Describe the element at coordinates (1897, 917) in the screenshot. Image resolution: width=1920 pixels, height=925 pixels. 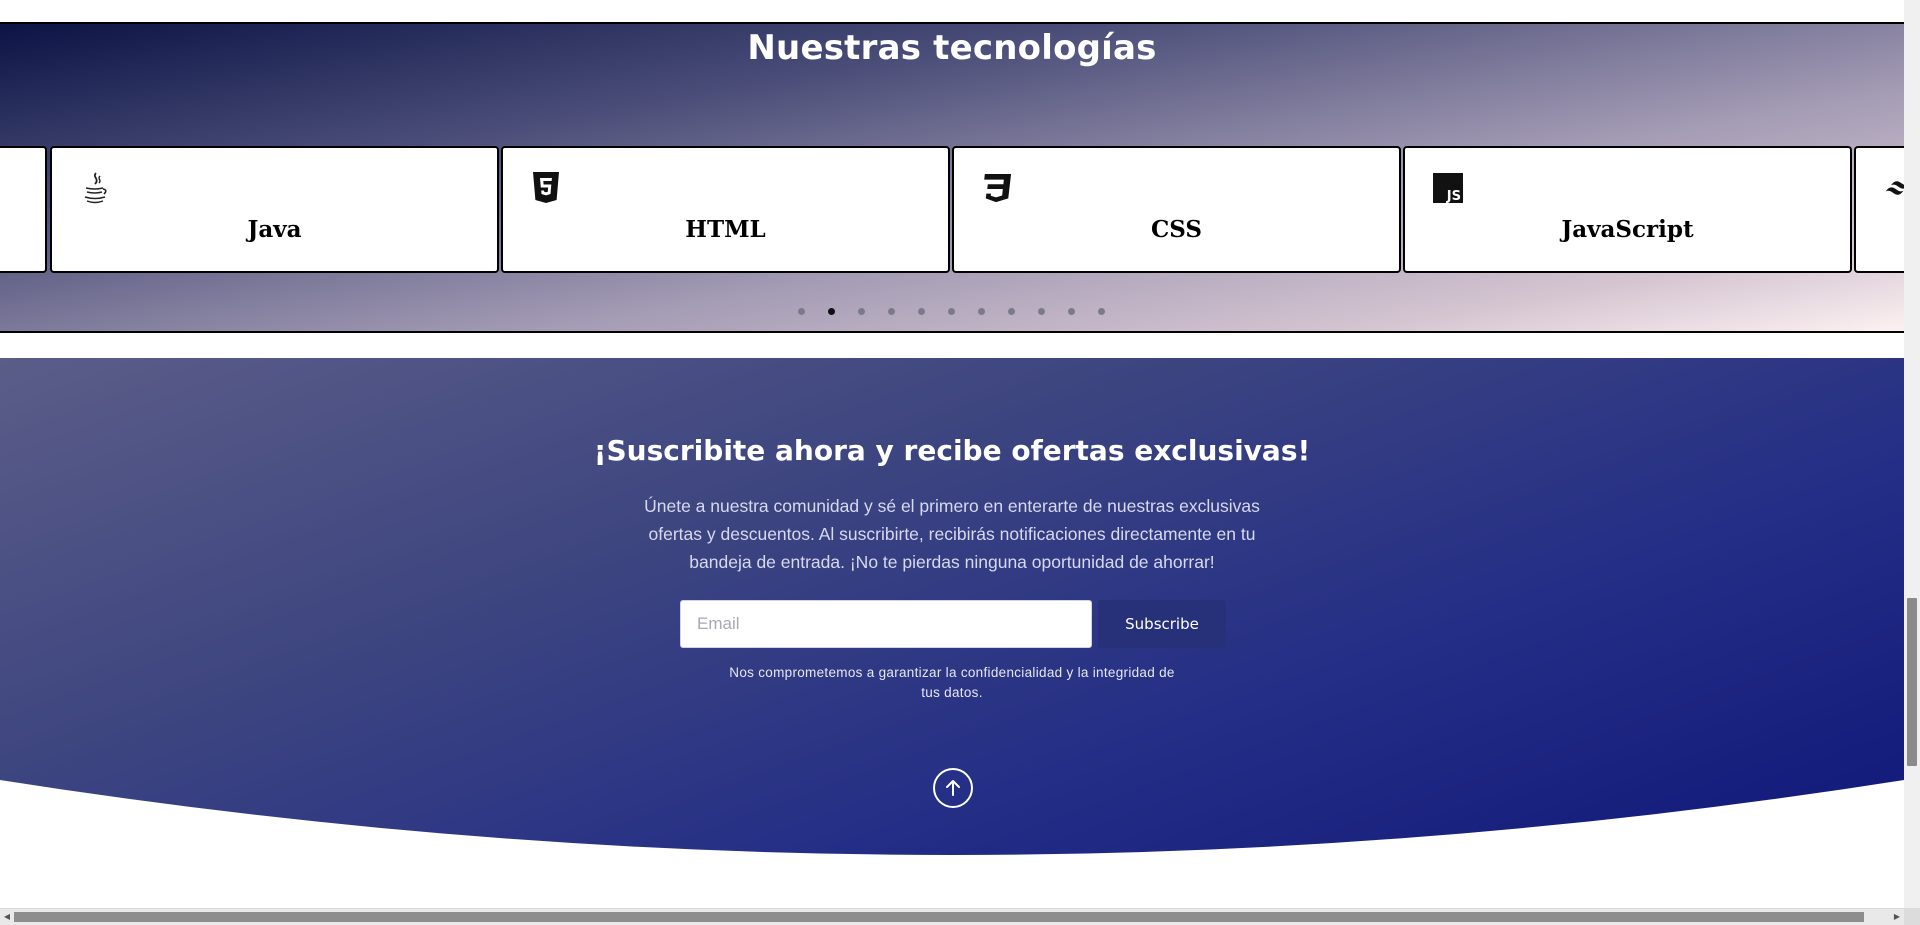
I see `scroll-right-icon: ▶` at that location.